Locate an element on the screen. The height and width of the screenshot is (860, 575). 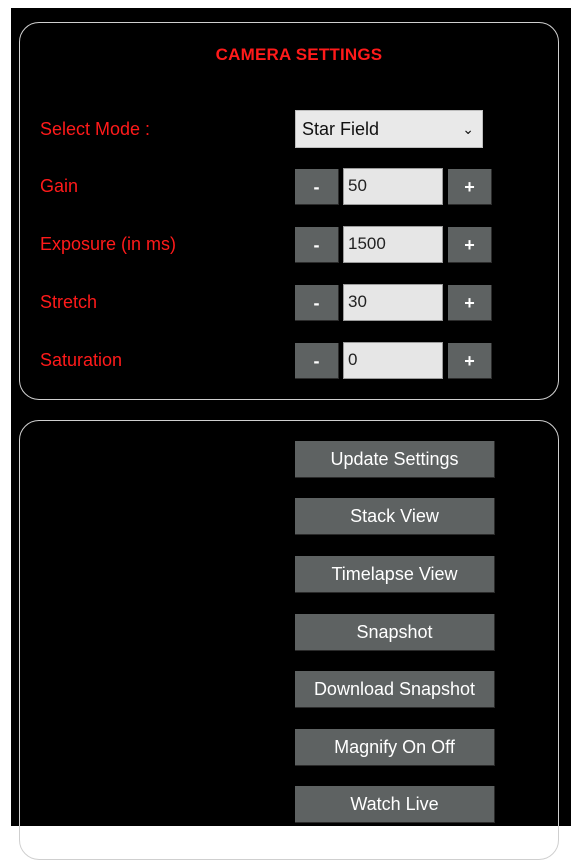
stretch-decrement-button: - is located at coordinates (317, 303).